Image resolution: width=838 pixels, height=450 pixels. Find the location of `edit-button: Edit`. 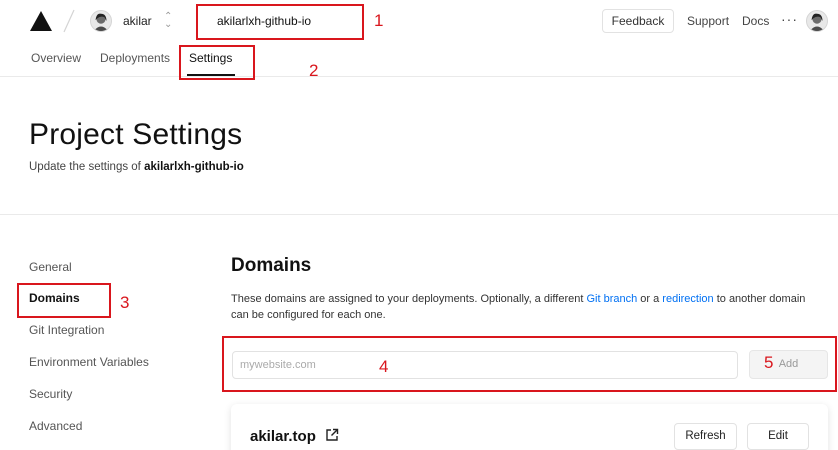

edit-button: Edit is located at coordinates (778, 436).